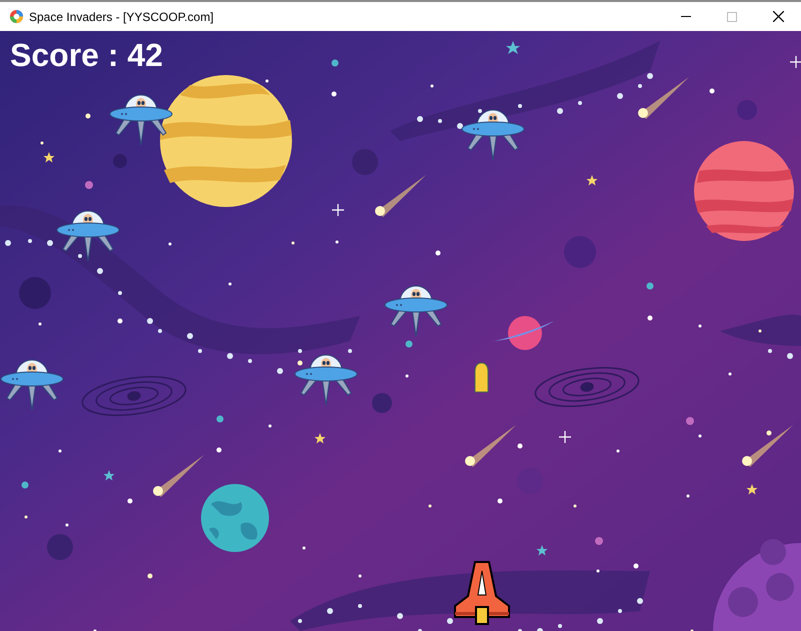  Describe the element at coordinates (86, 55) in the screenshot. I see `score-text: Score : 42` at that location.